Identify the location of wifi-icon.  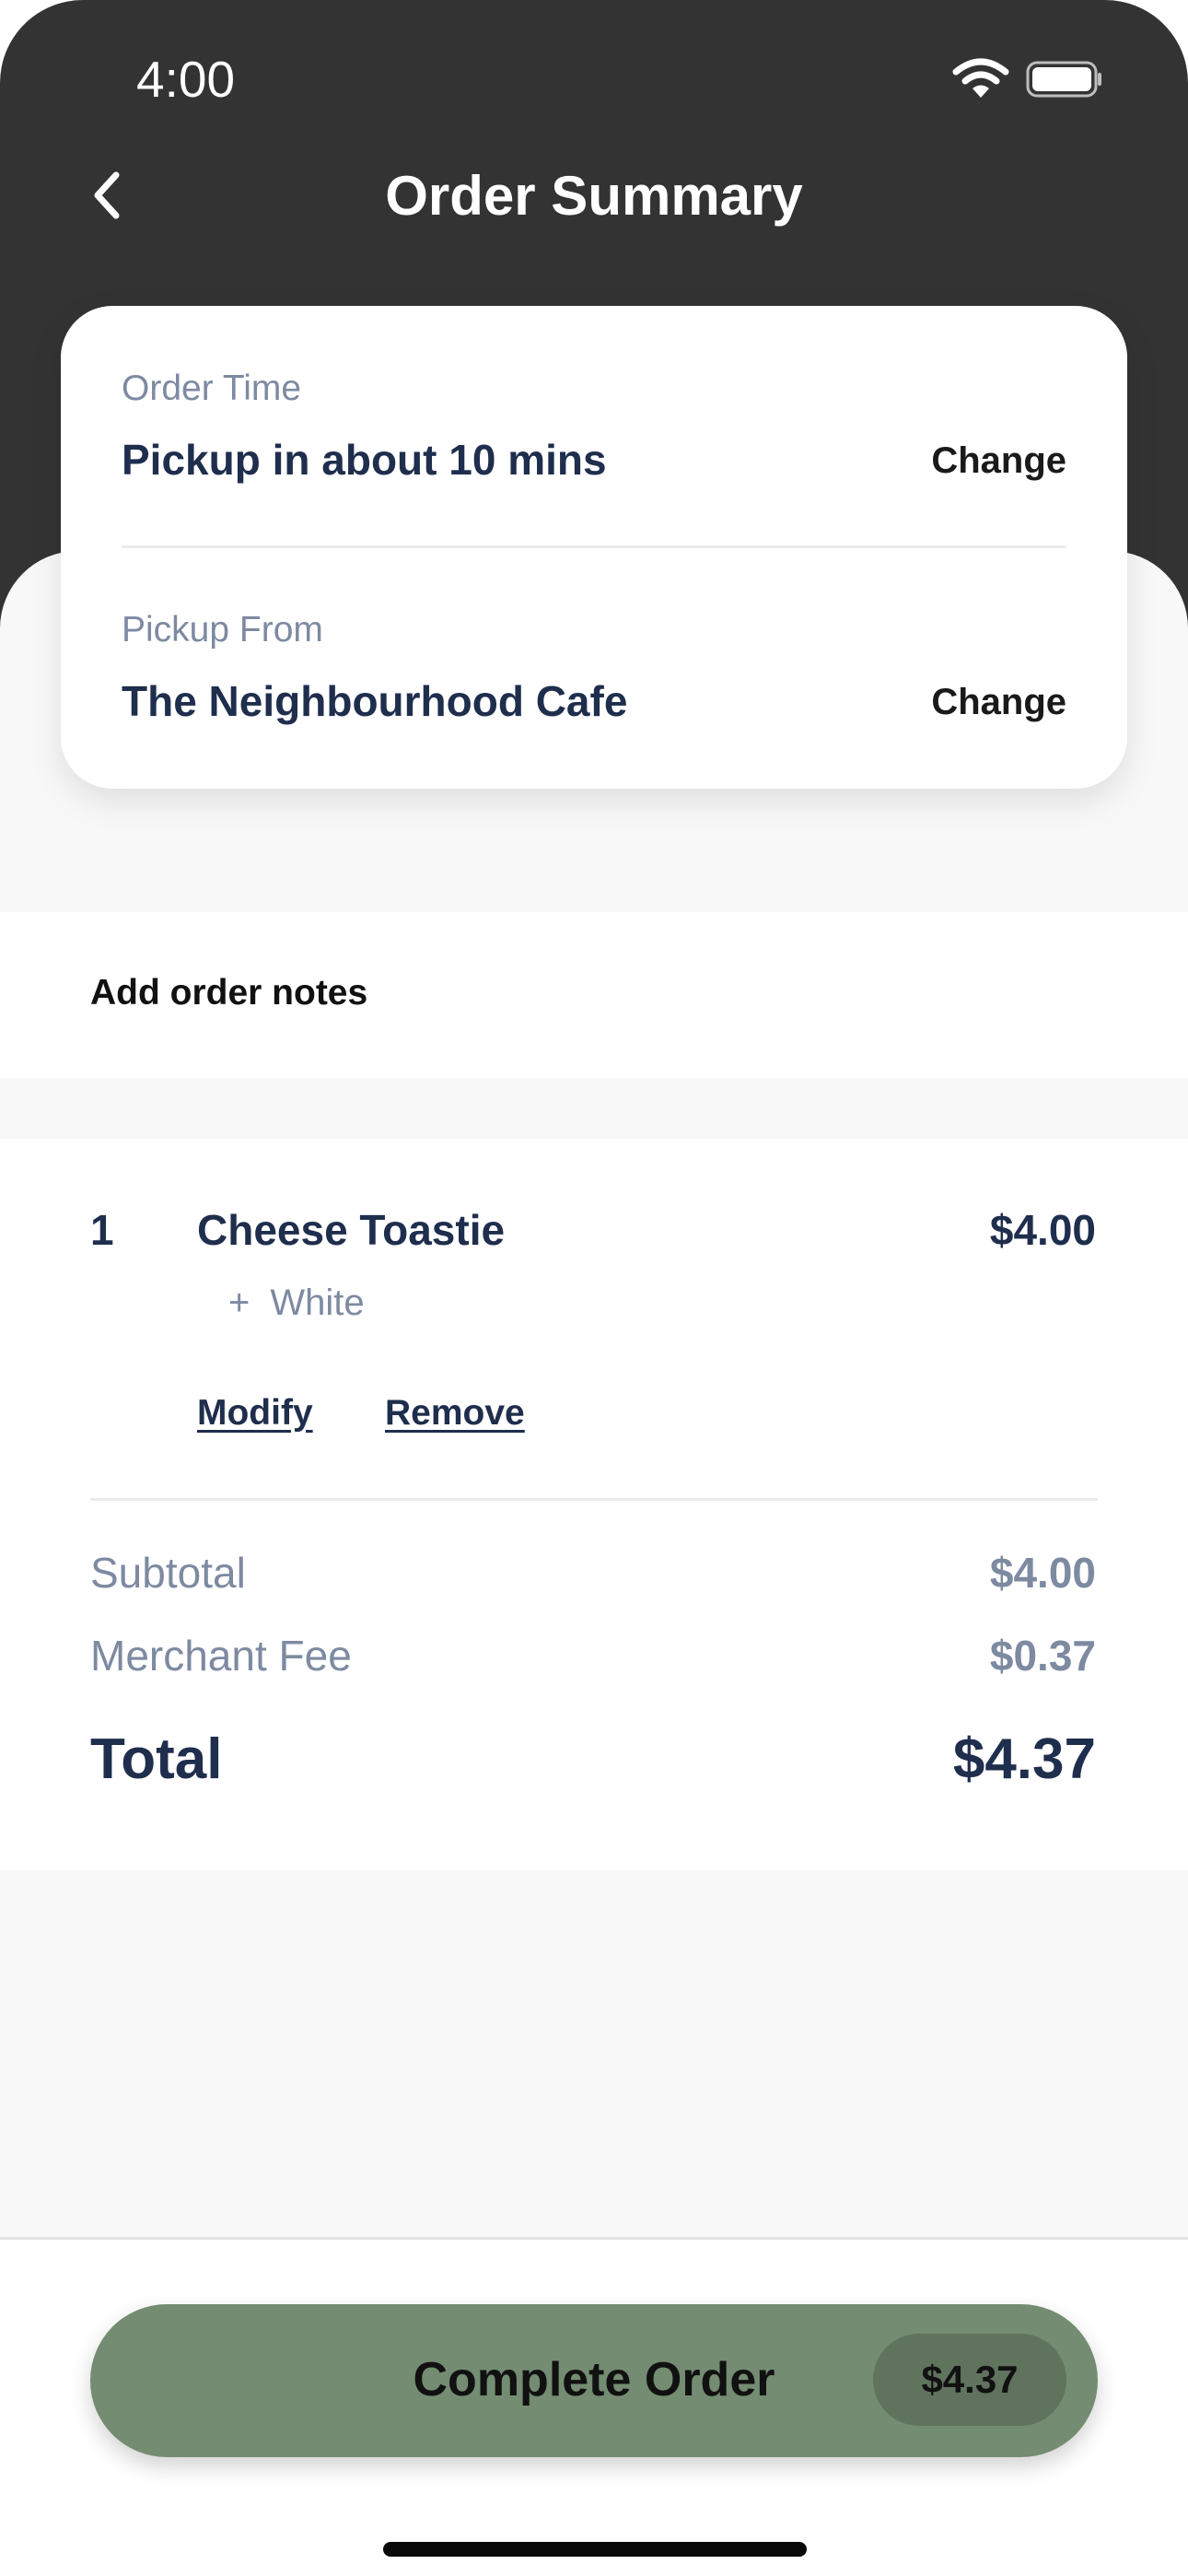
(980, 78).